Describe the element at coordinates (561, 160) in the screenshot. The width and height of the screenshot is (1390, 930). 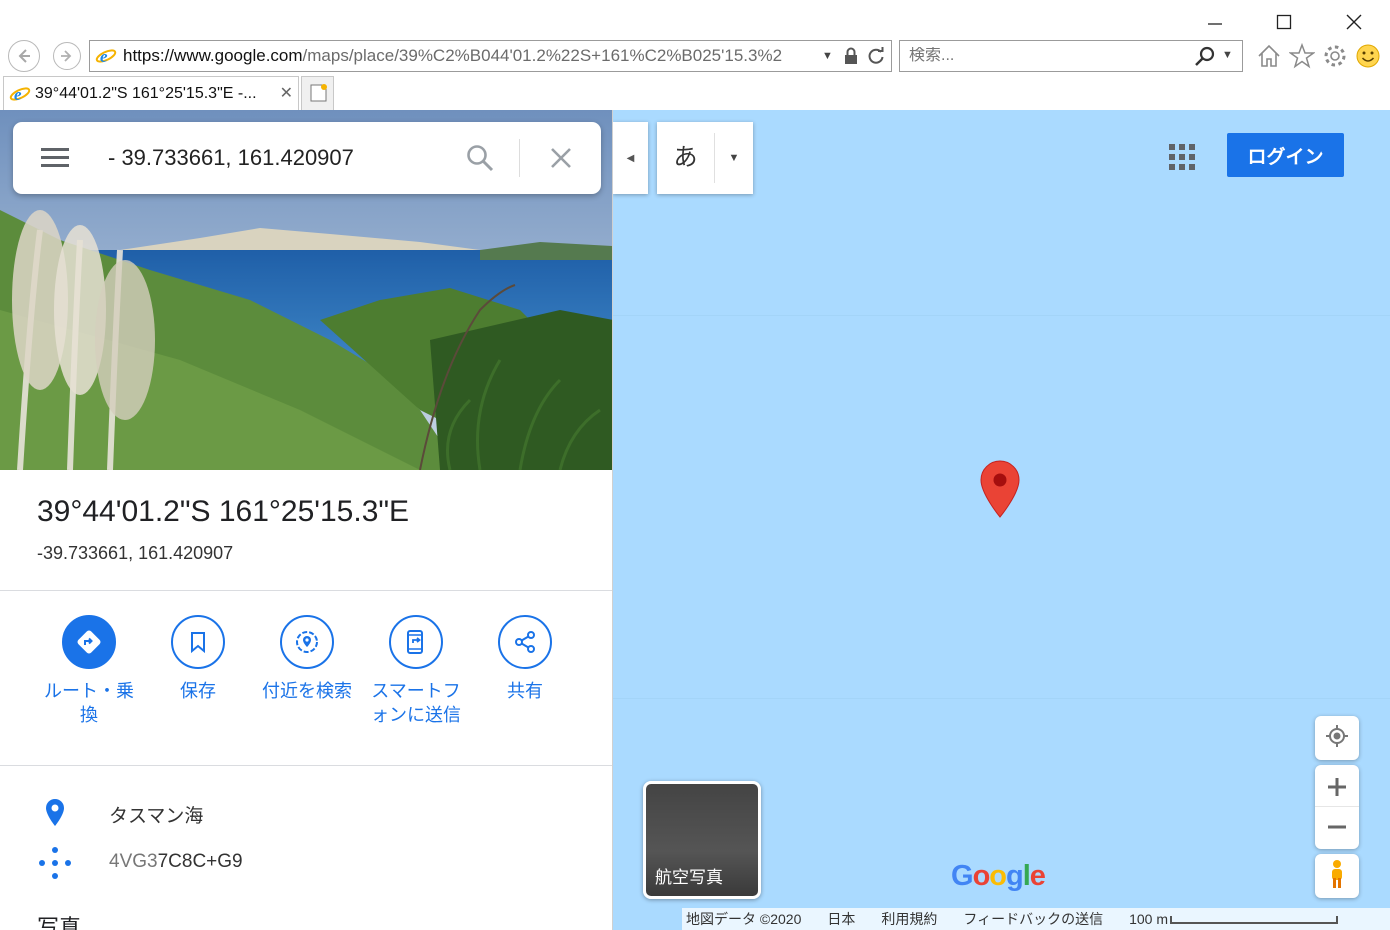
I see `clear-search-icon` at that location.